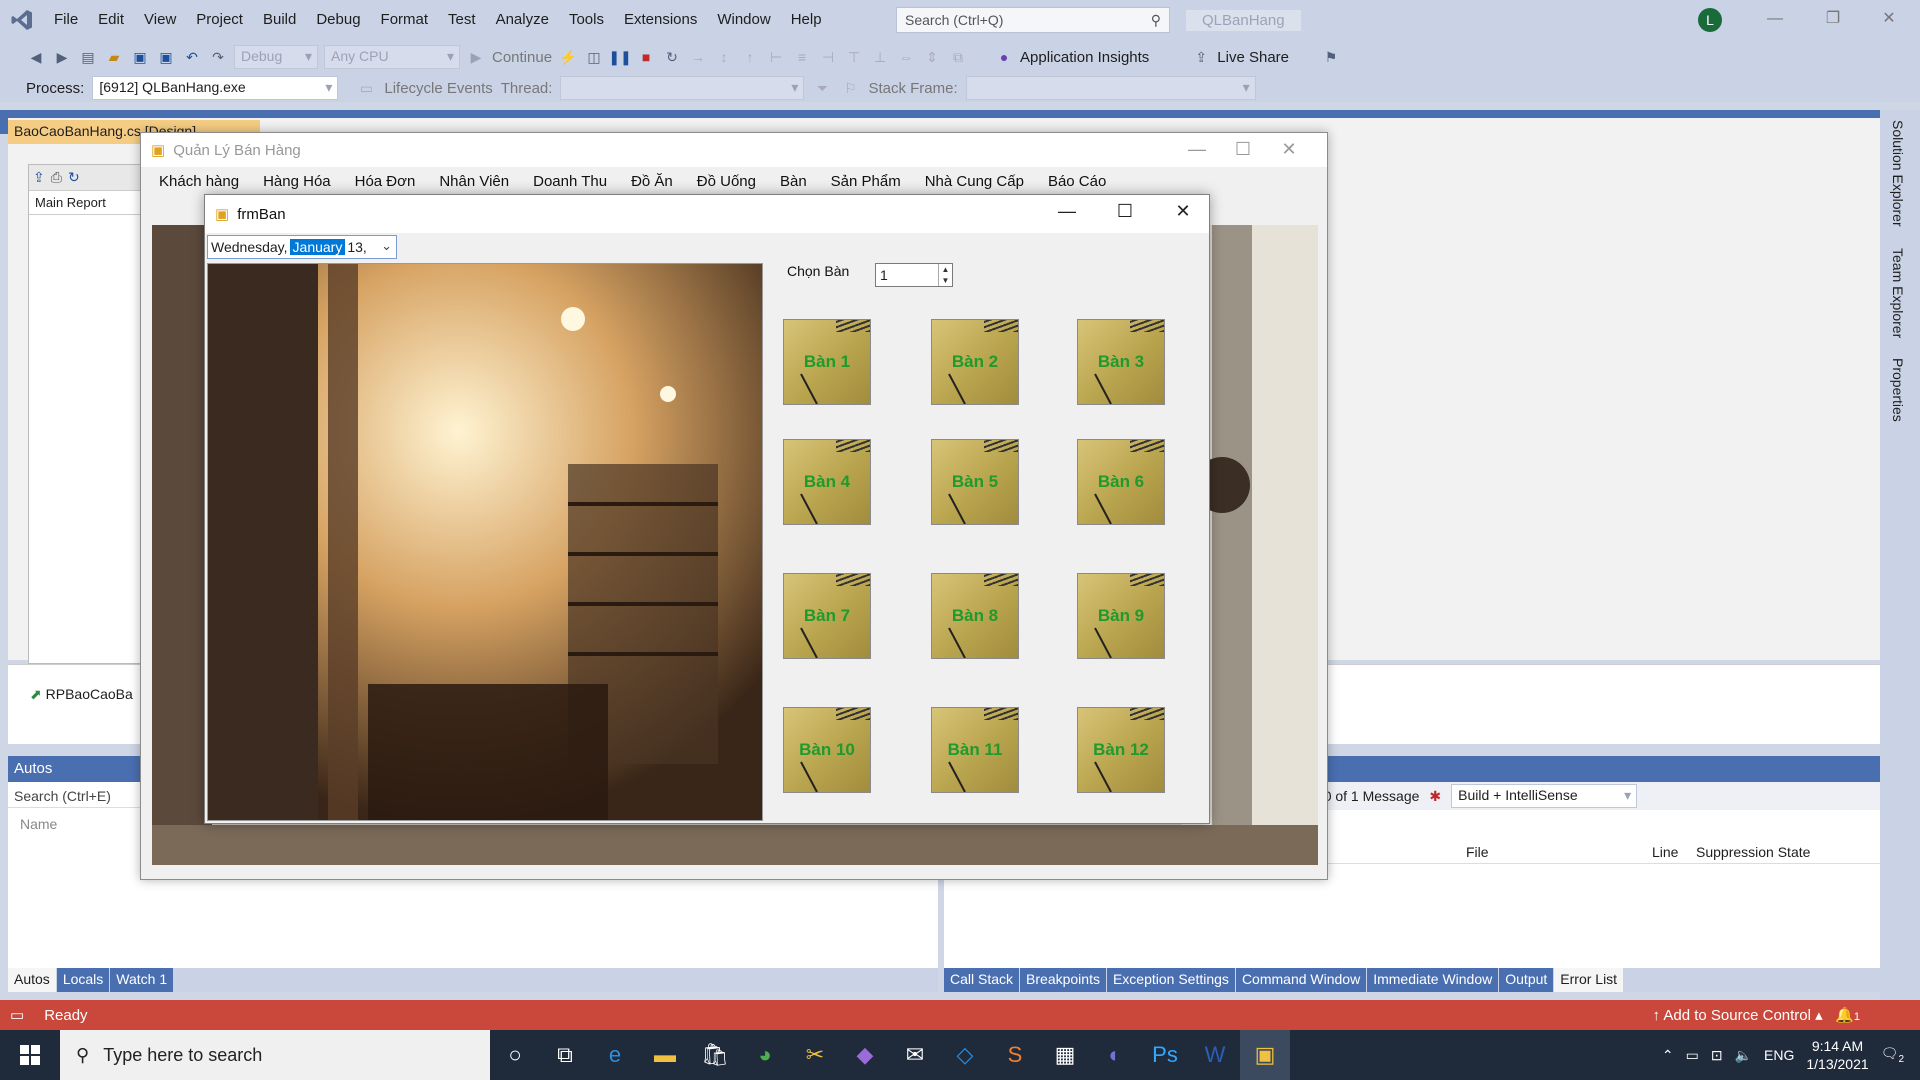 Image resolution: width=1920 pixels, height=1080 pixels. Describe the element at coordinates (975, 362) in the screenshot. I see `table-button-2: Bàn 2` at that location.